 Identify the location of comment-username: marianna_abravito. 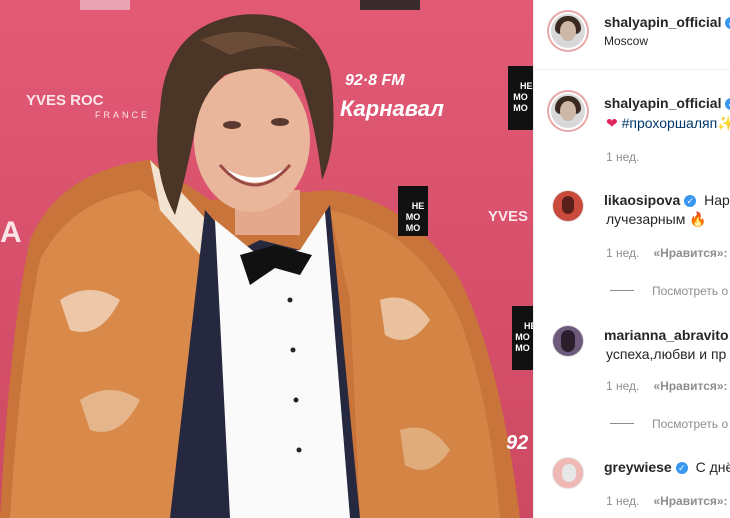
(666, 335).